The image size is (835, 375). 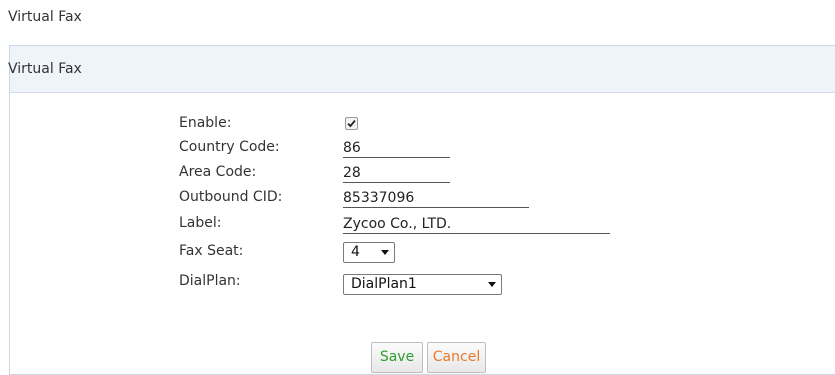 I want to click on checkmark-icon, so click(x=351, y=124).